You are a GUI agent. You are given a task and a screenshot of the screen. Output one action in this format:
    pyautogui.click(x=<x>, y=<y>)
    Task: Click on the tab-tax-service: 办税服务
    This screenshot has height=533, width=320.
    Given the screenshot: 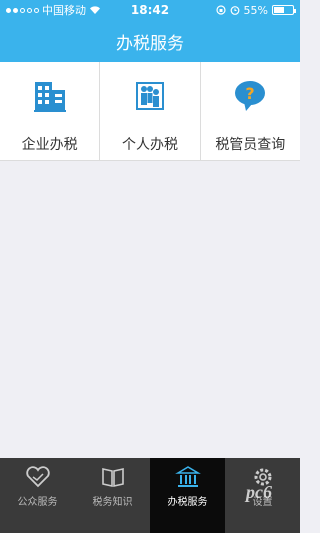 What is the action you would take?
    pyautogui.click(x=187, y=495)
    